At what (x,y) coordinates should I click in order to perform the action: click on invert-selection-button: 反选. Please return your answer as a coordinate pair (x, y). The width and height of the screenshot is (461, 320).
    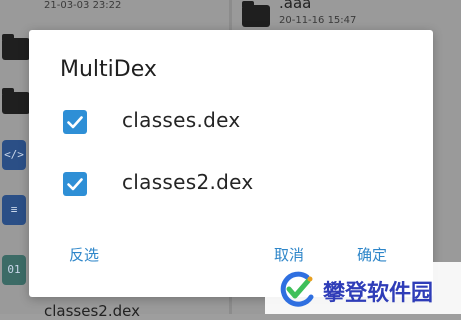
    Looking at the image, I should click on (84, 254).